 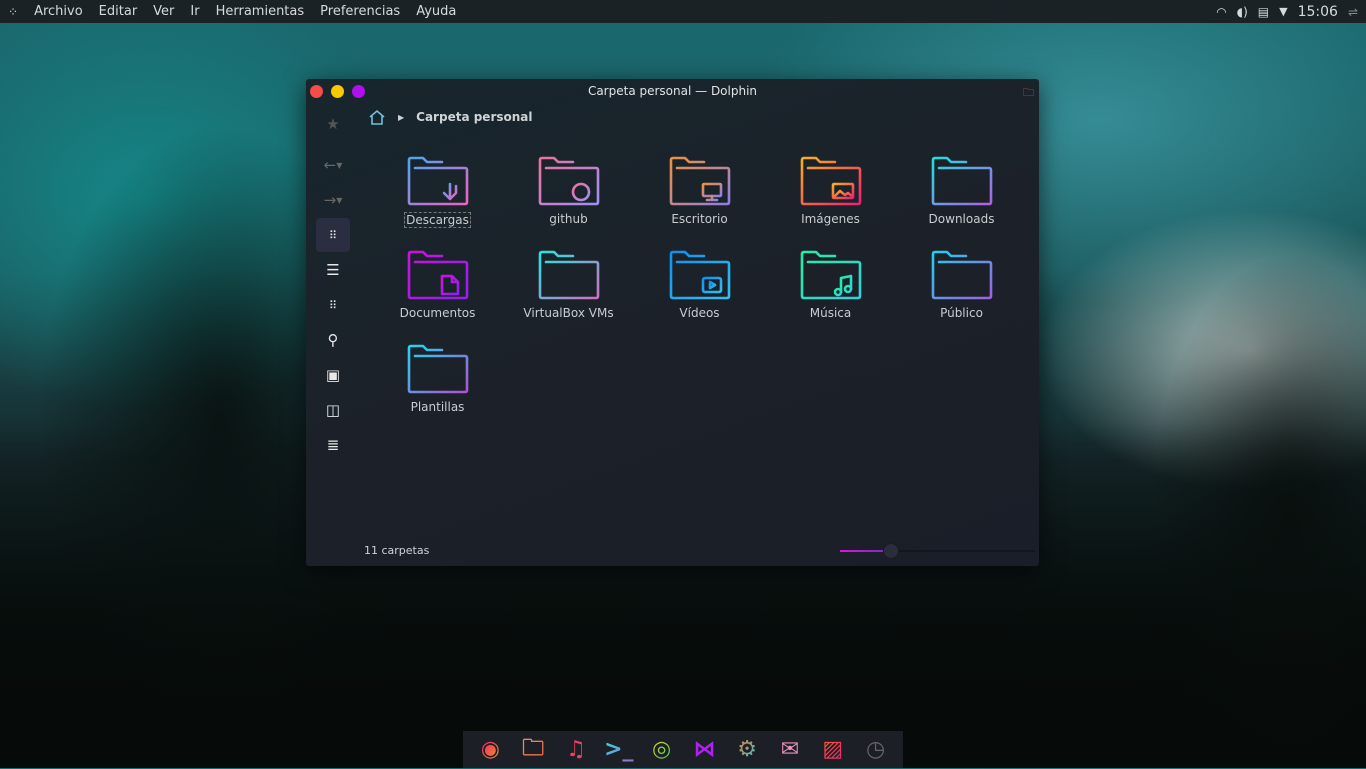 I want to click on folder-label: Público, so click(x=961, y=313).